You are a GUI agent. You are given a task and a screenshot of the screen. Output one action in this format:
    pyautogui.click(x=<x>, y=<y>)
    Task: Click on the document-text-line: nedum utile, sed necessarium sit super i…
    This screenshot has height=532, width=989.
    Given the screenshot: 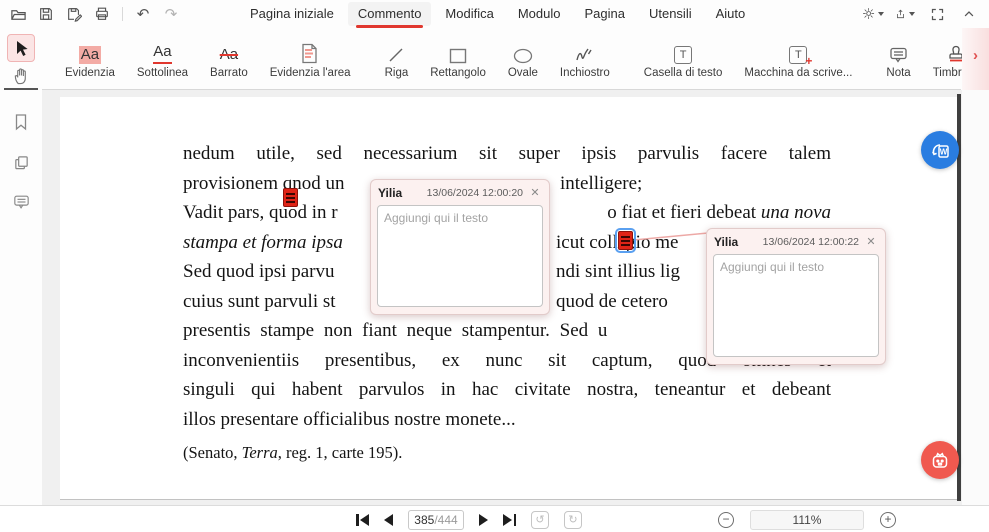 What is the action you would take?
    pyautogui.click(x=507, y=153)
    